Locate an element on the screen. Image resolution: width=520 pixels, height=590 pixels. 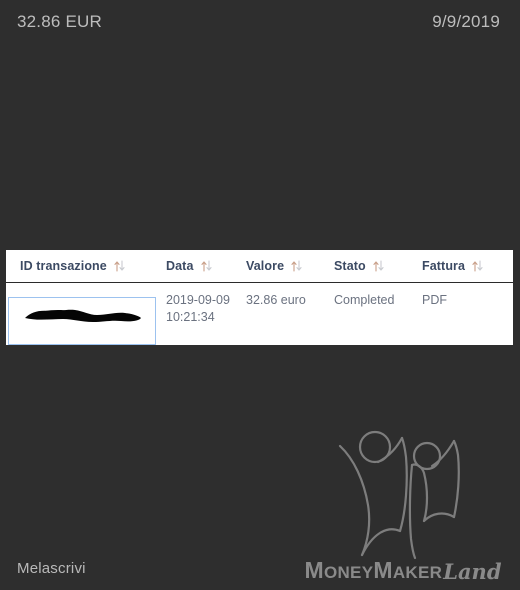
column-header-data: Data is located at coordinates (206, 266).